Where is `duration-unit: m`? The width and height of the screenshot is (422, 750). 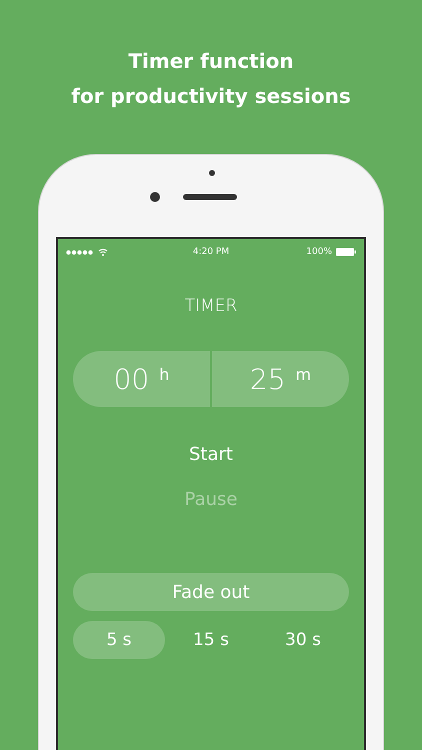 duration-unit: m is located at coordinates (304, 374).